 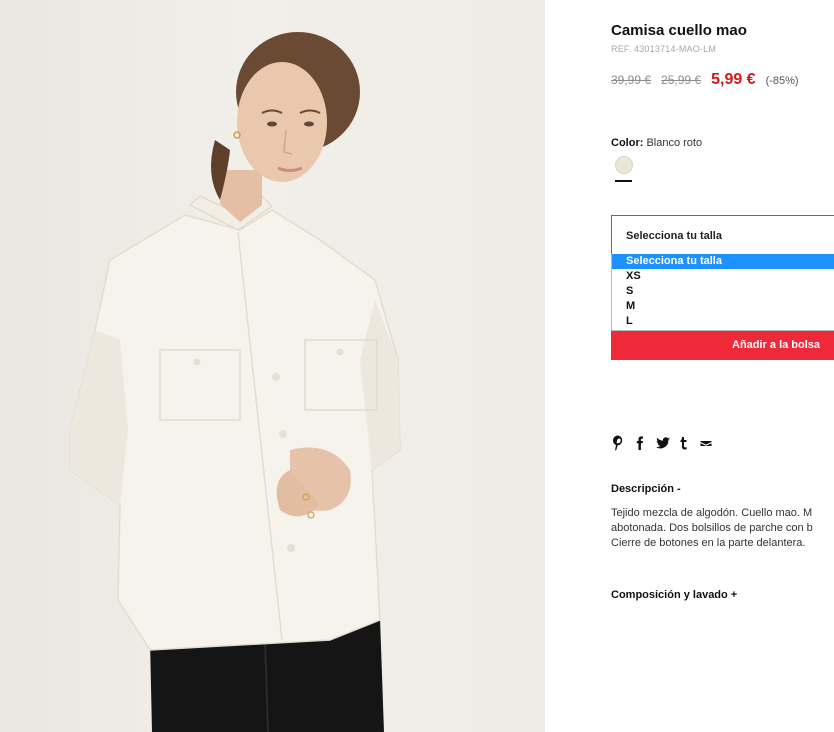 What do you see at coordinates (722, 345) in the screenshot?
I see `add-to-bag-button: Añadir a la bolsa` at bounding box center [722, 345].